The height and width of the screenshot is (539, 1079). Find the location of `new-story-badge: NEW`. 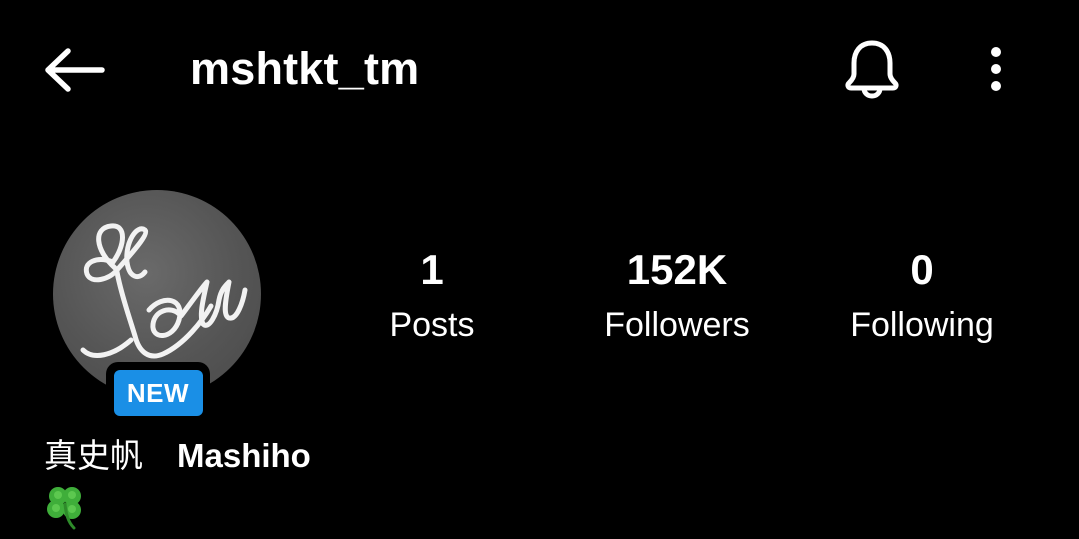

new-story-badge: NEW is located at coordinates (158, 393).